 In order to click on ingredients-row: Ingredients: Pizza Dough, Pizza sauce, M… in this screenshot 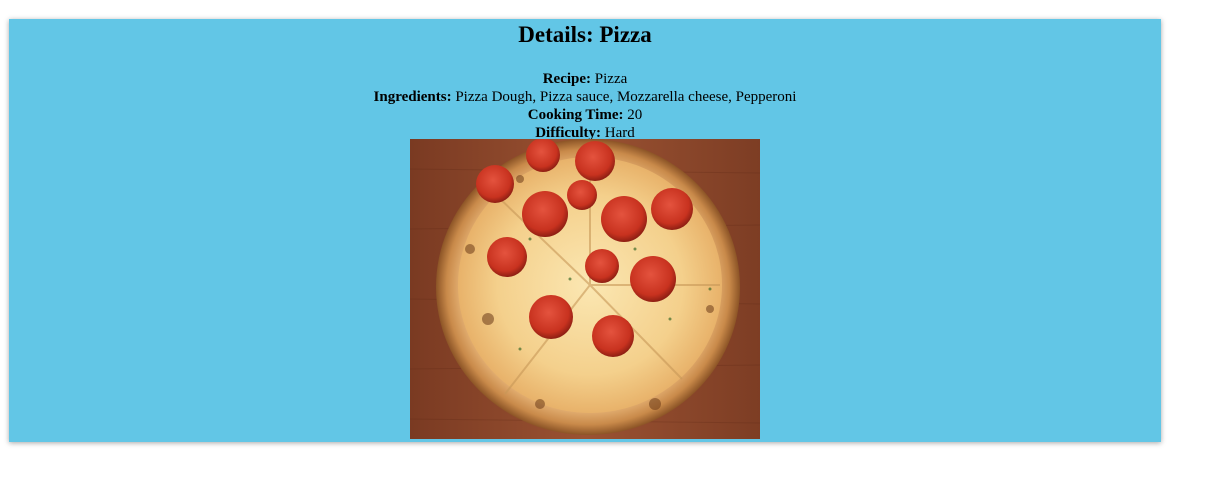, I will do `click(585, 97)`.